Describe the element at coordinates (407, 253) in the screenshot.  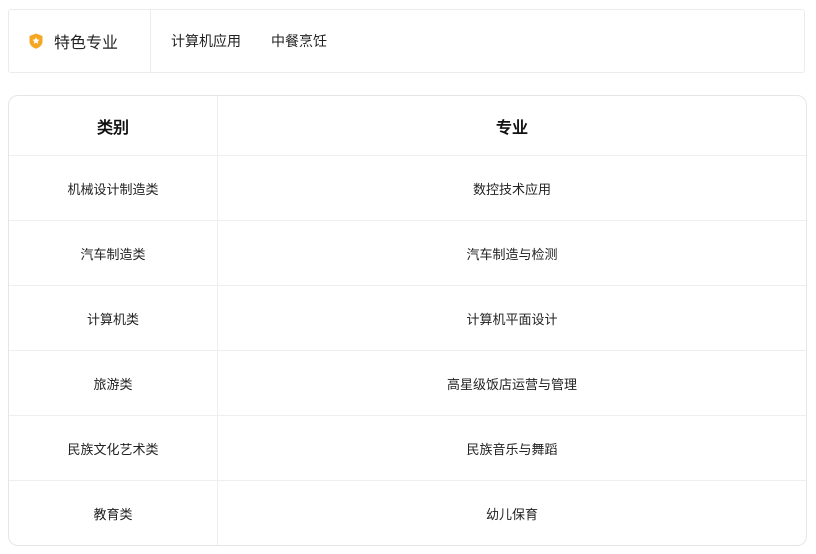
I see `table-row: 汽车制造类 汽车制造与检测` at that location.